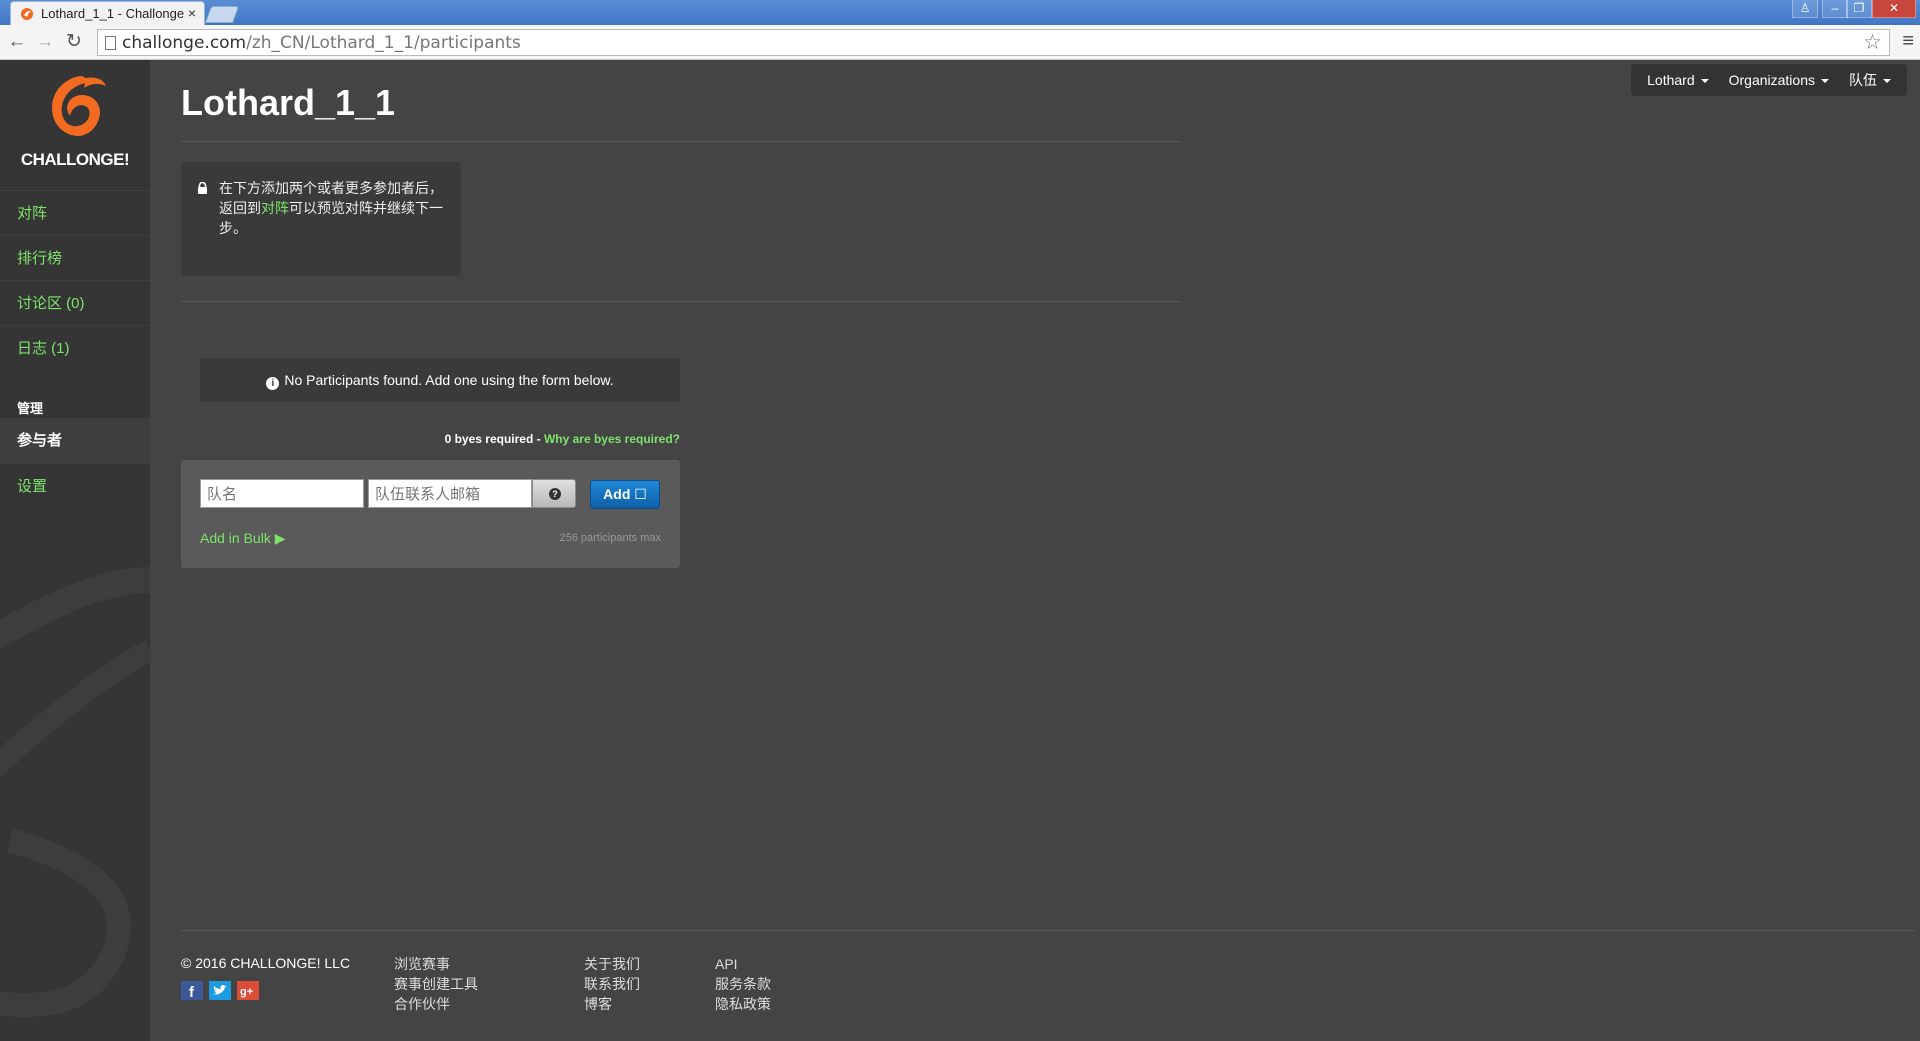 The image size is (1920, 1041). Describe the element at coordinates (75, 347) in the screenshot. I see `sidebar-item-log: 日志 (1)` at that location.